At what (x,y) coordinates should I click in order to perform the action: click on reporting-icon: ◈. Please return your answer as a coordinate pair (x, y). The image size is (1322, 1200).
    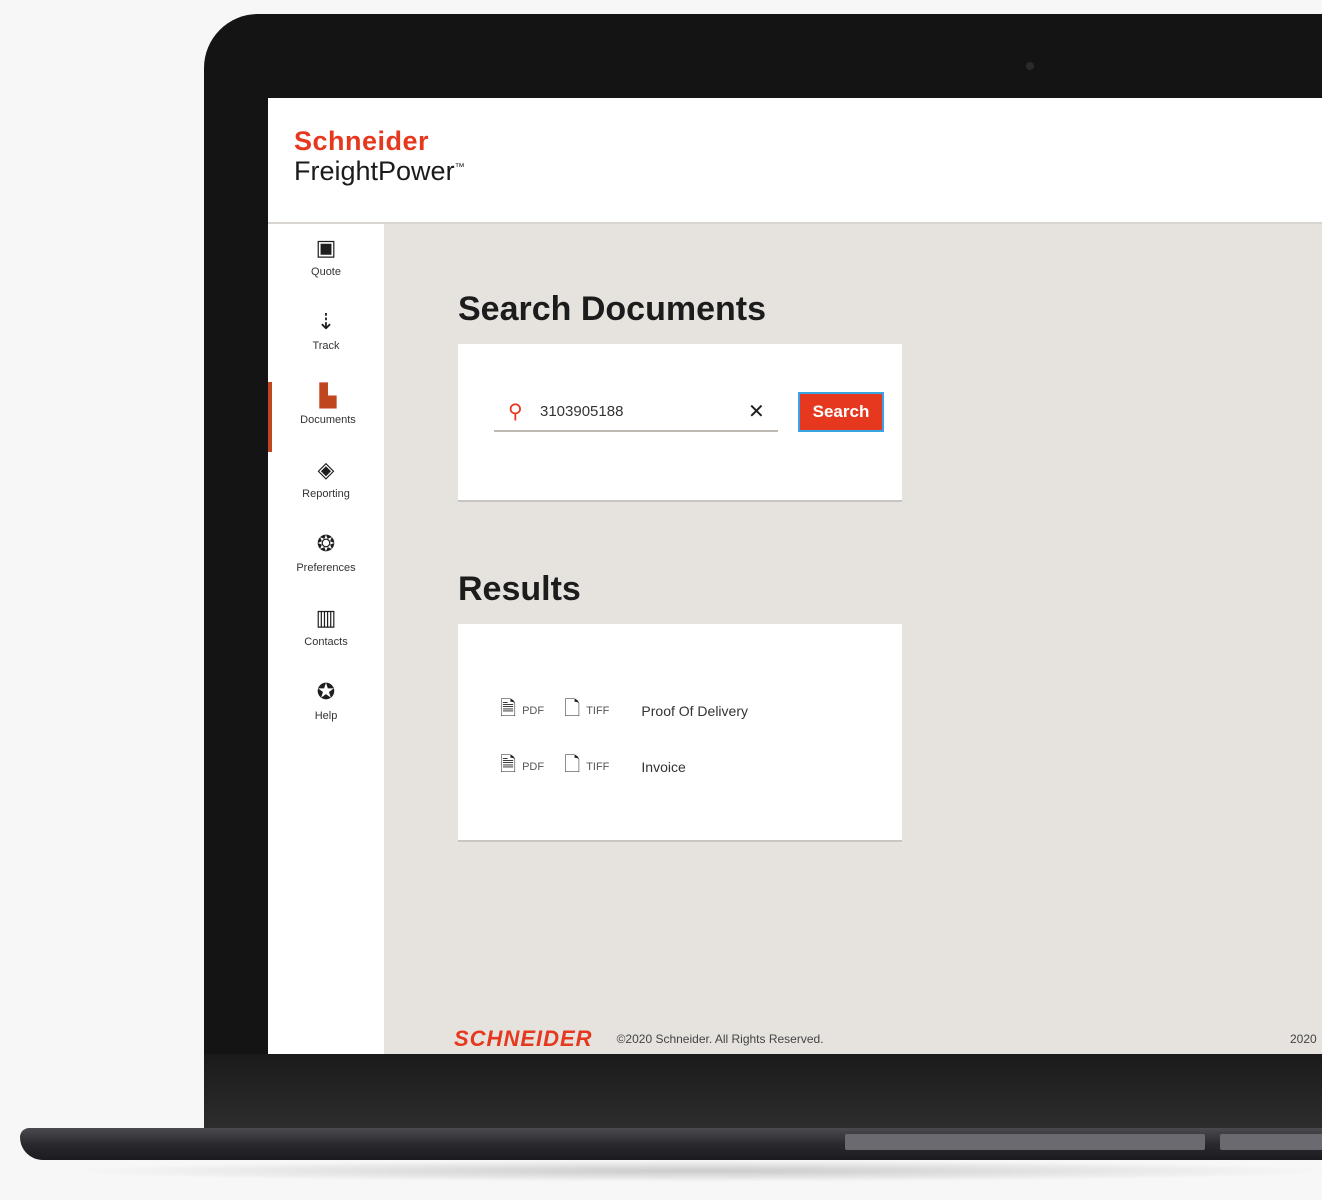
    Looking at the image, I should click on (326, 469).